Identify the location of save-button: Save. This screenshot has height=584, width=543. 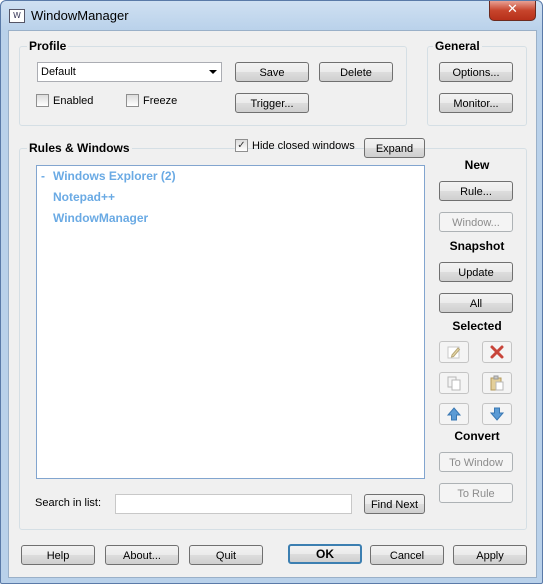
(272, 72).